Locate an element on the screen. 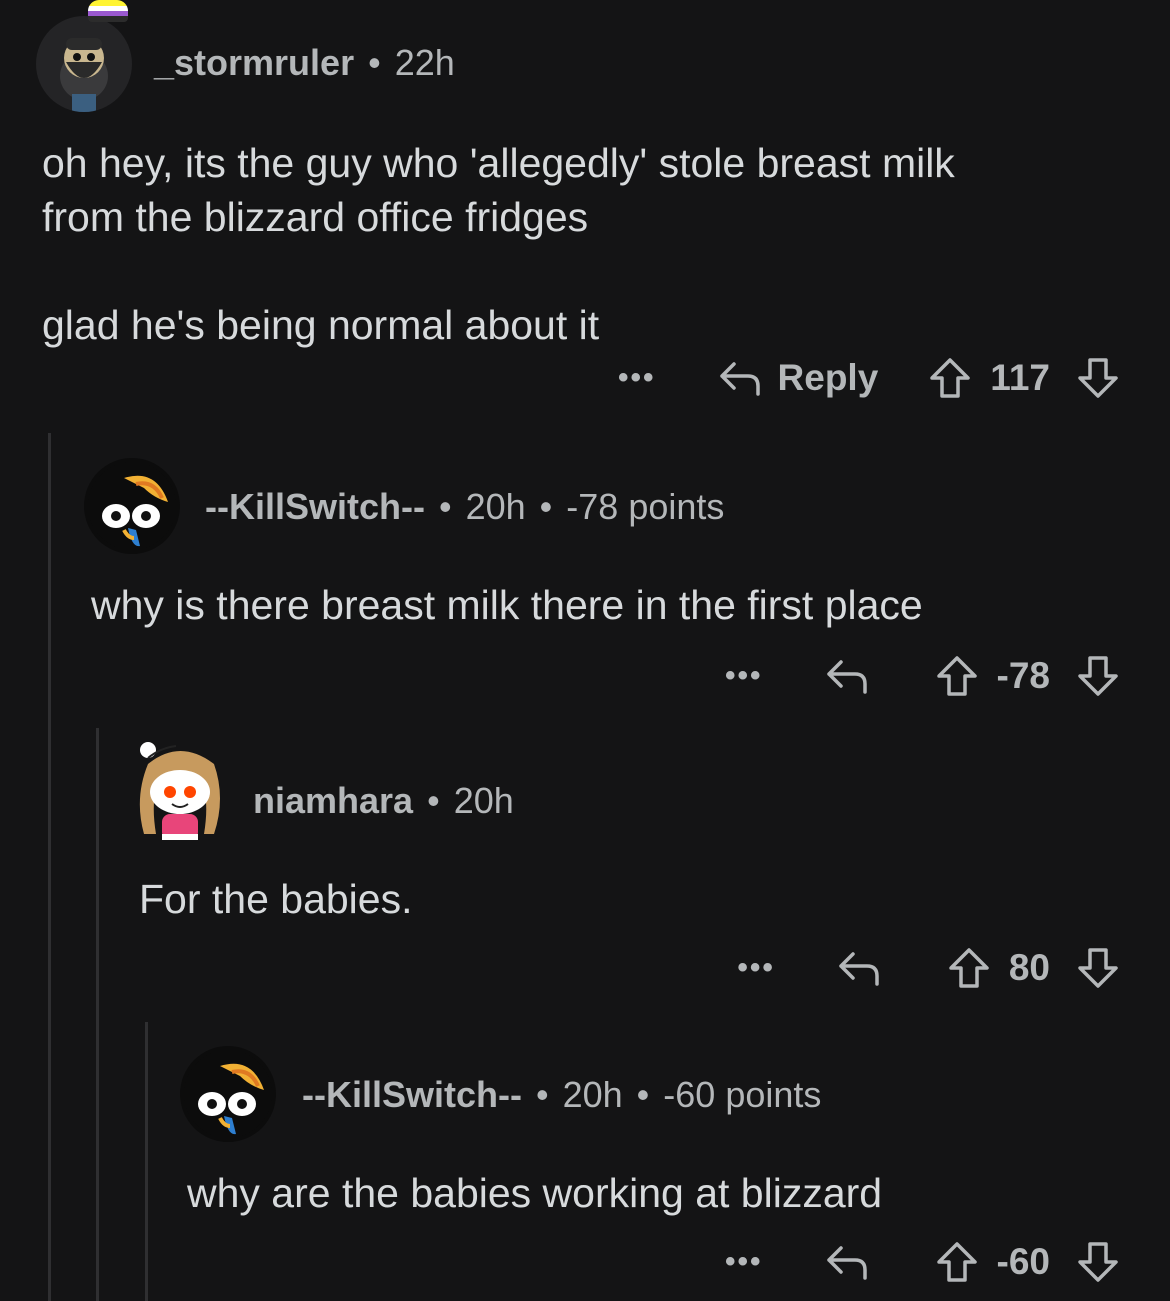 This screenshot has width=1170, height=1301. timestamp: 22h is located at coordinates (424, 62).